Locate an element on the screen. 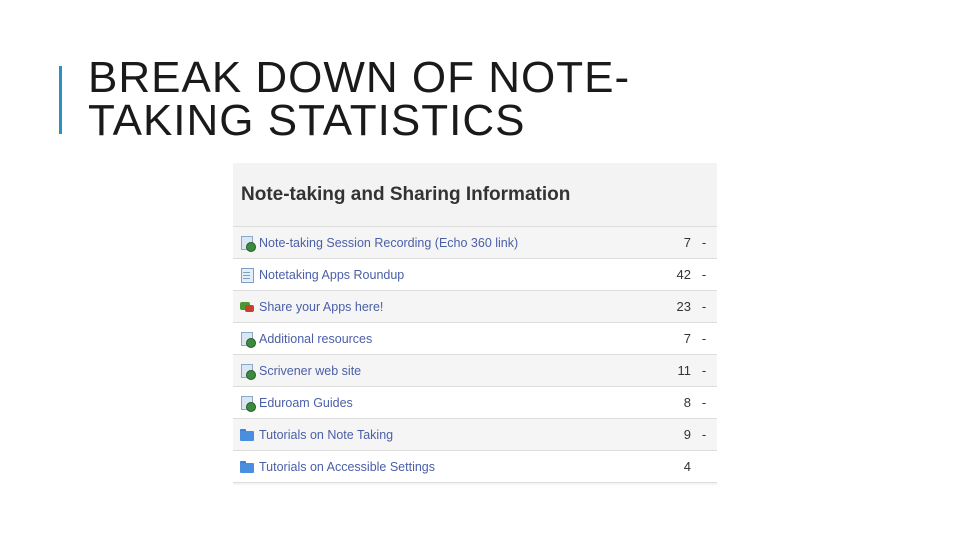 Image resolution: width=960 pixels, height=540 pixels. list-item: Tutorials on Accessible Settings 4 is located at coordinates (475, 467).